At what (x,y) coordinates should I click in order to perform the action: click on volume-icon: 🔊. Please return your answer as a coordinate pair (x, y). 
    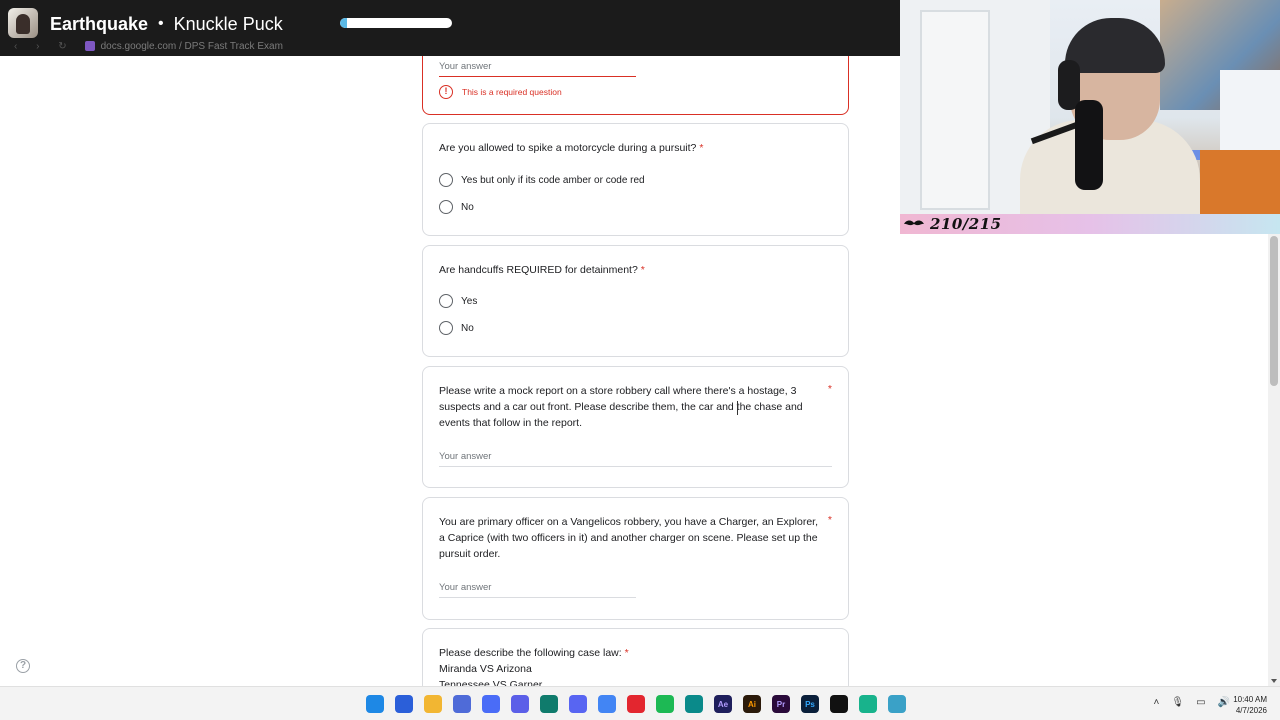
    Looking at the image, I should click on (1224, 702).